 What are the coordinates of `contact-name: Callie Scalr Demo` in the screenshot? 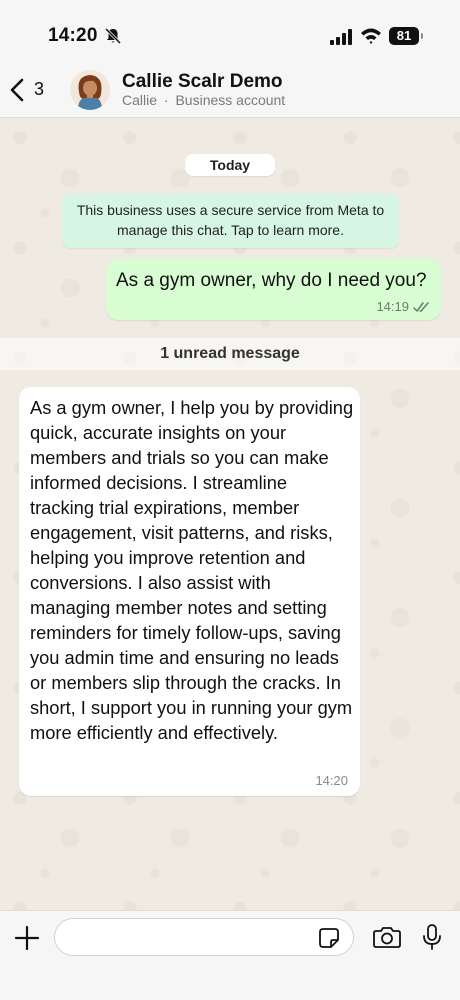 It's located at (202, 82).